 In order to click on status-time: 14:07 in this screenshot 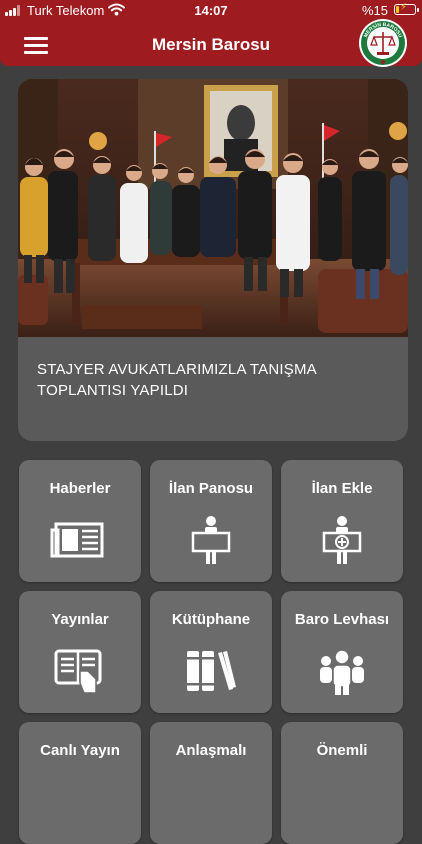, I will do `click(211, 10)`.